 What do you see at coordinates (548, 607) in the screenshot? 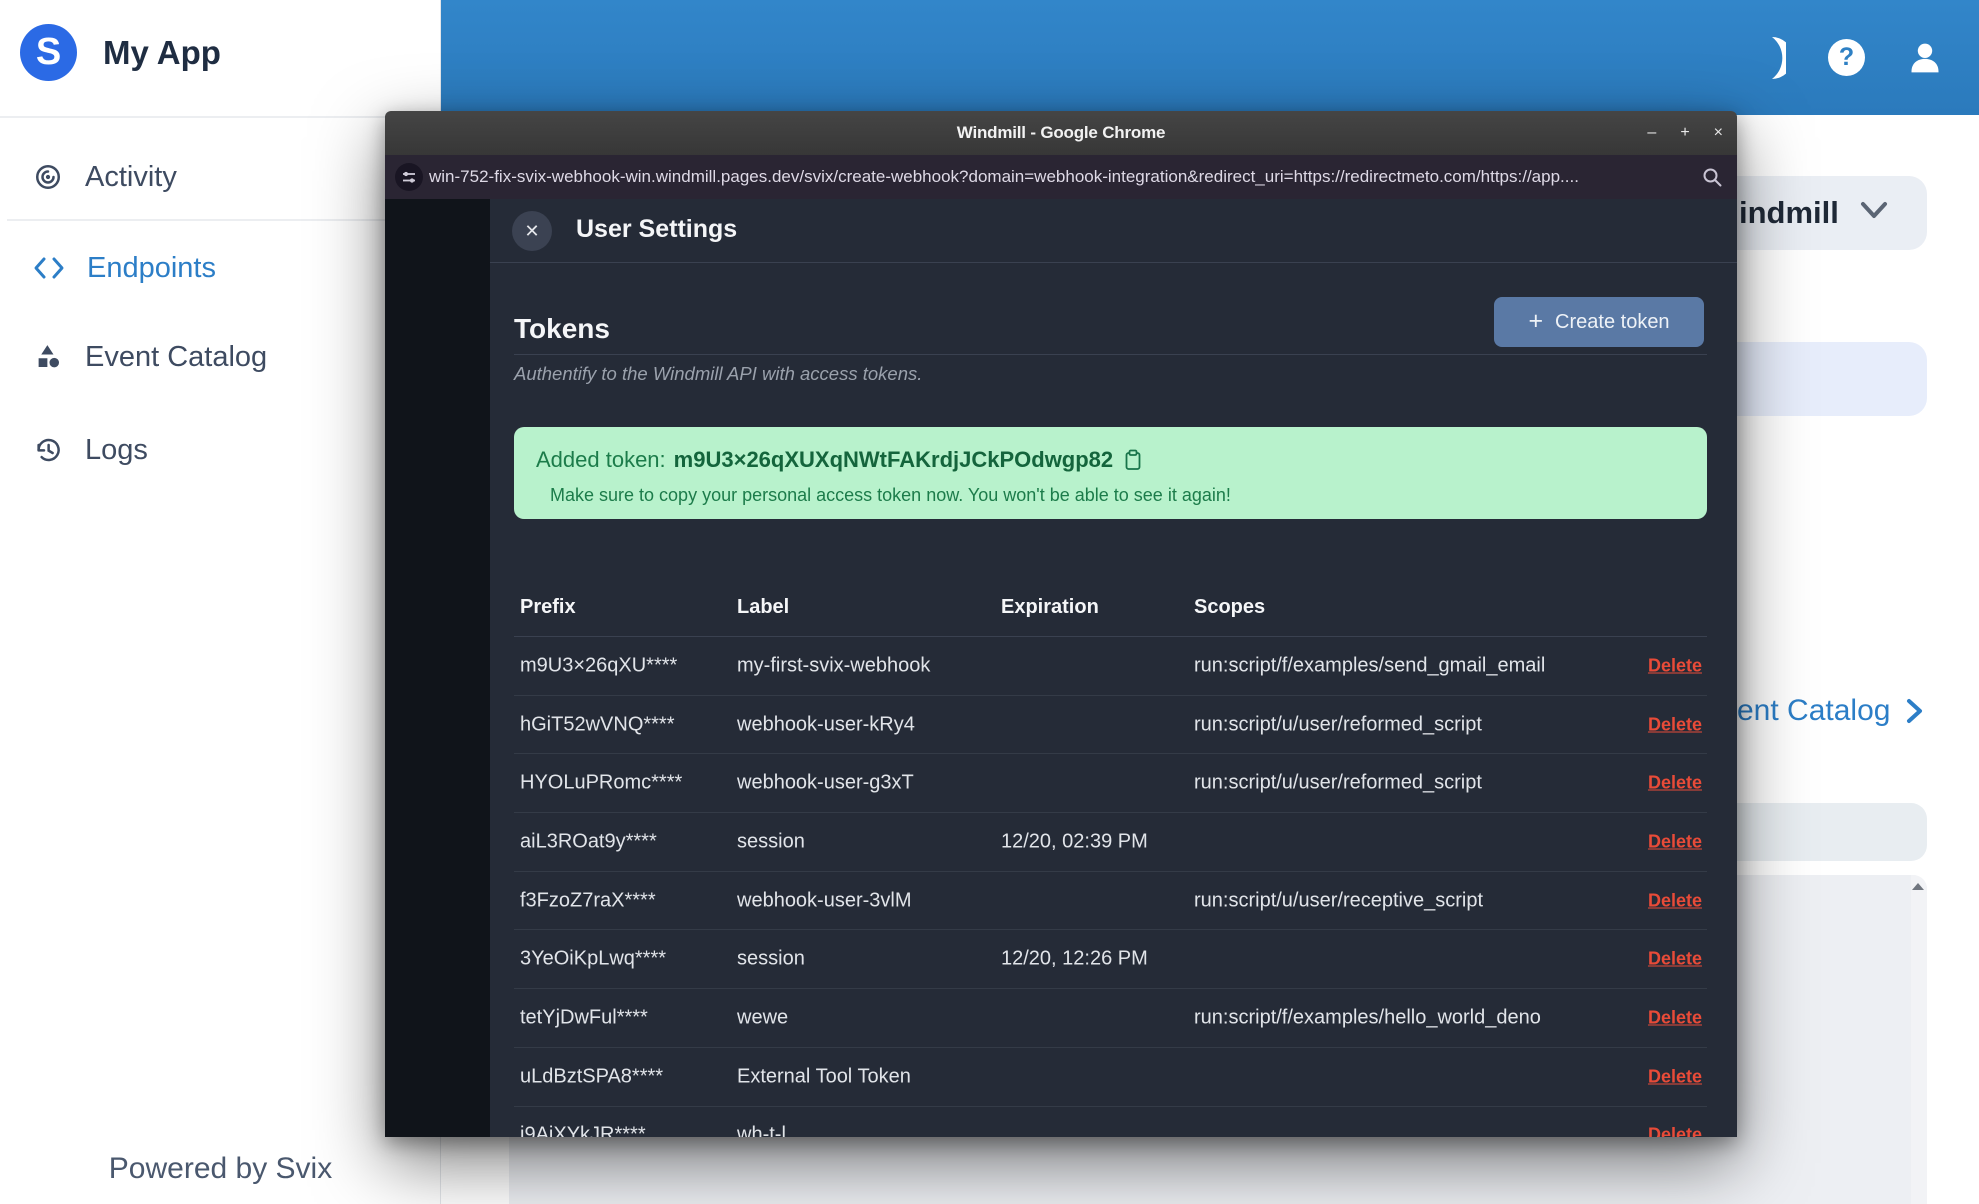
I see `column-prefix: Prefix` at bounding box center [548, 607].